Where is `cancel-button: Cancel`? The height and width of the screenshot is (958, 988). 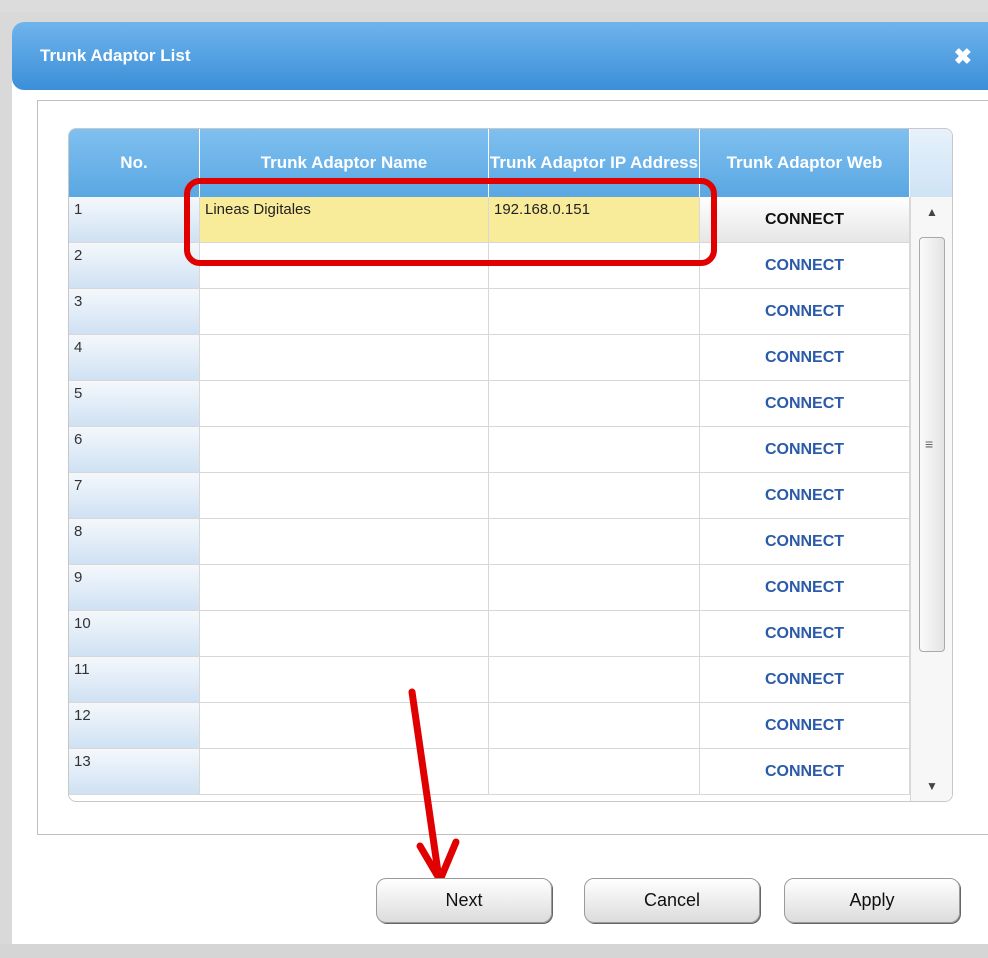 cancel-button: Cancel is located at coordinates (672, 900).